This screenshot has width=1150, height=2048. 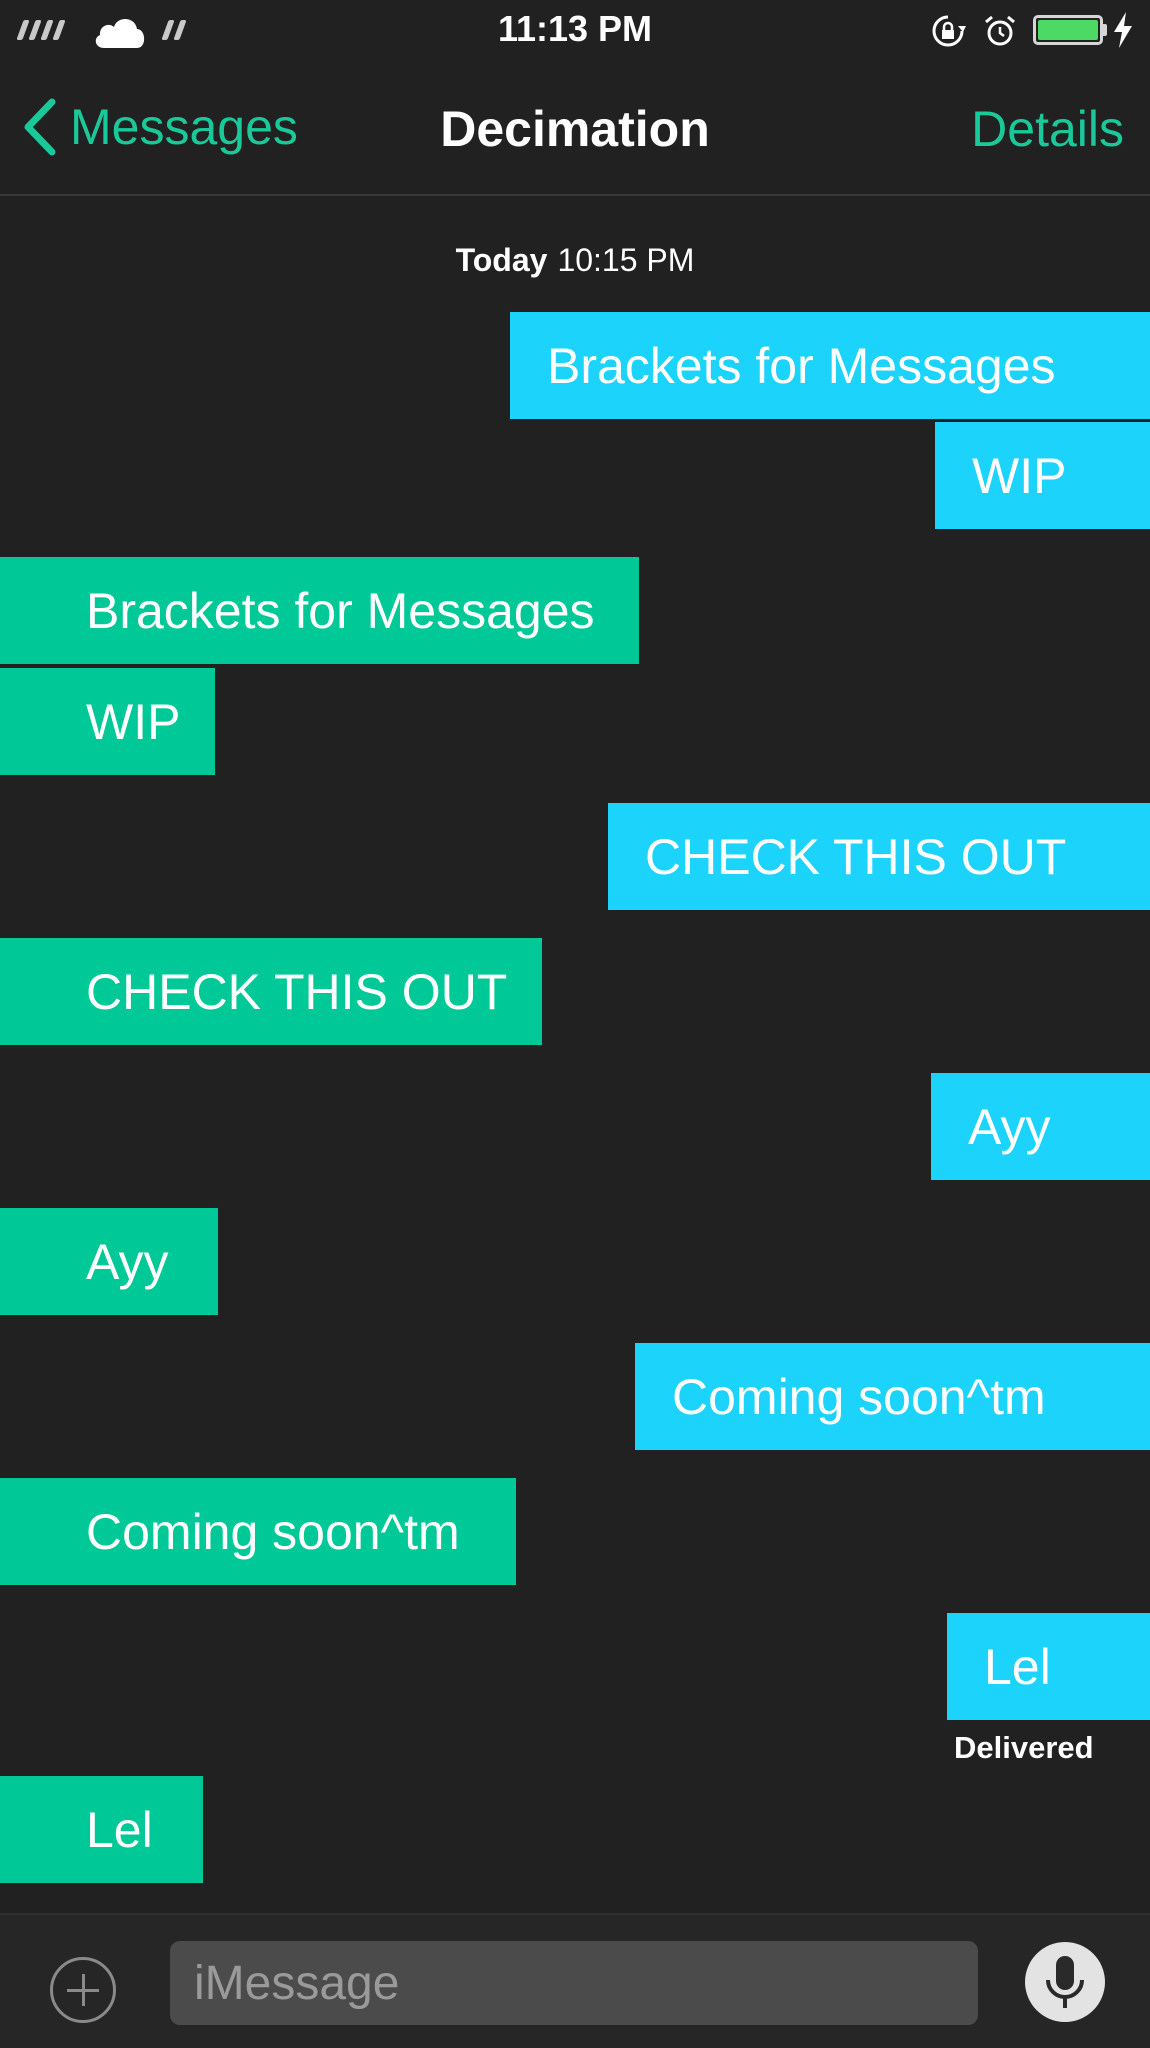 What do you see at coordinates (83, 1990) in the screenshot?
I see `add-attachment-button` at bounding box center [83, 1990].